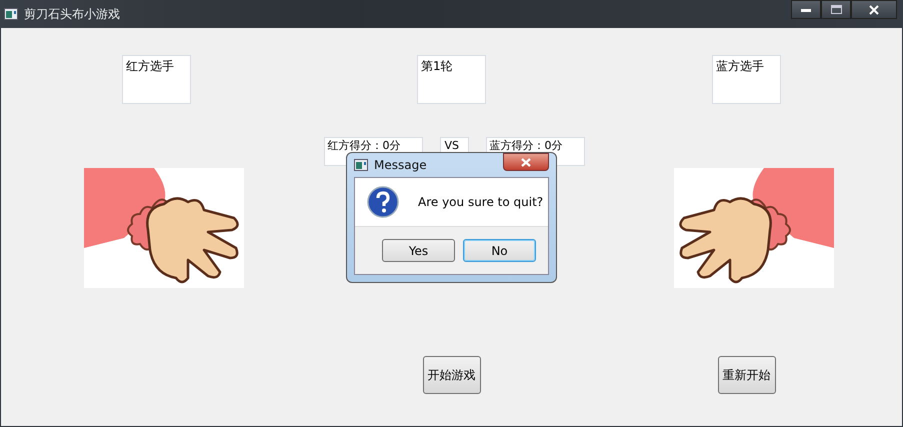  Describe the element at coordinates (499, 250) in the screenshot. I see `dialog-button: No` at that location.